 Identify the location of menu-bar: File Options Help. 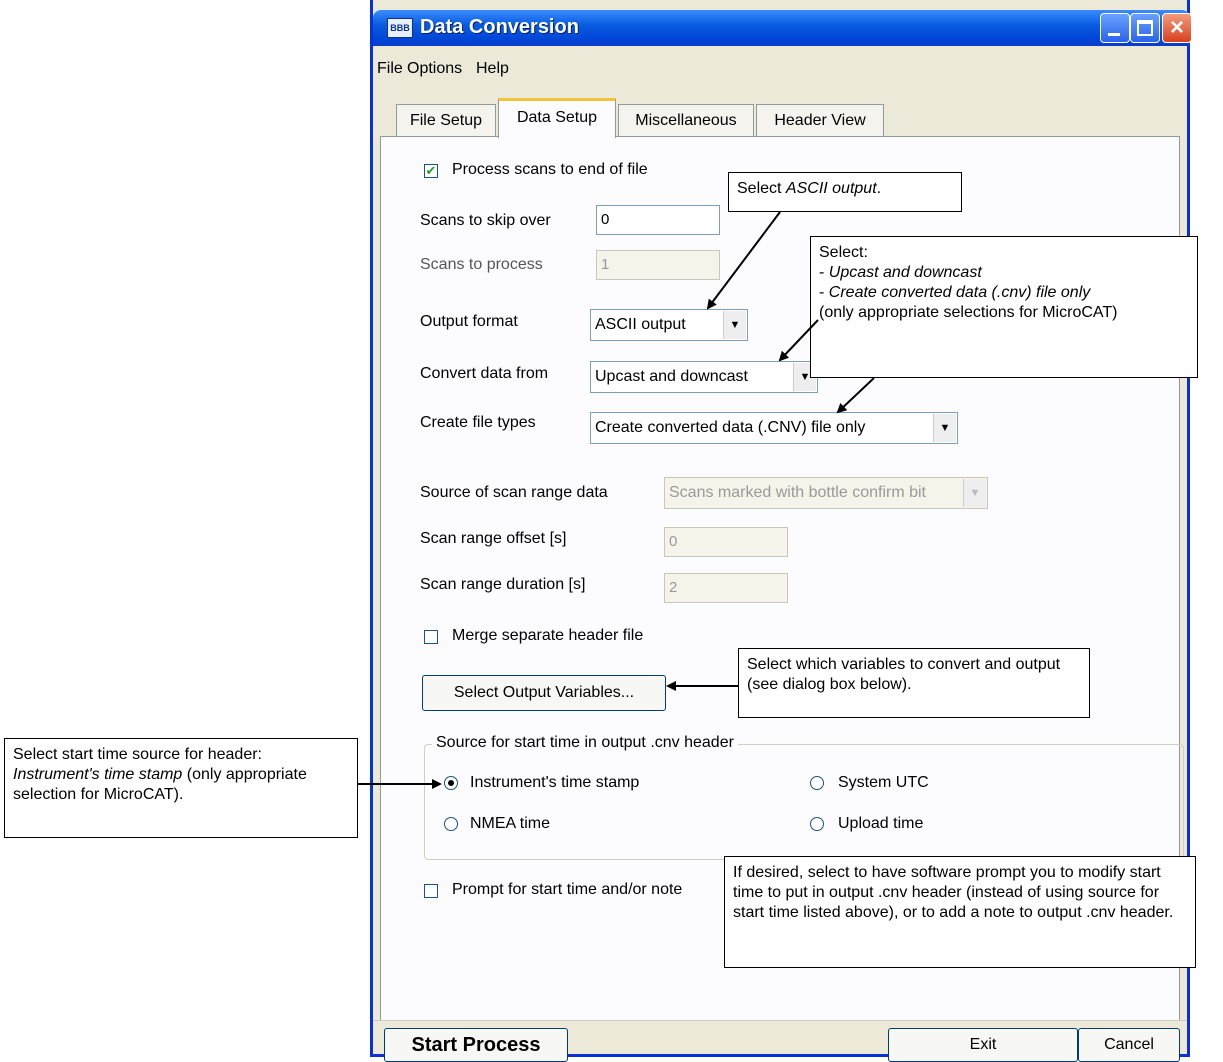
(780, 71).